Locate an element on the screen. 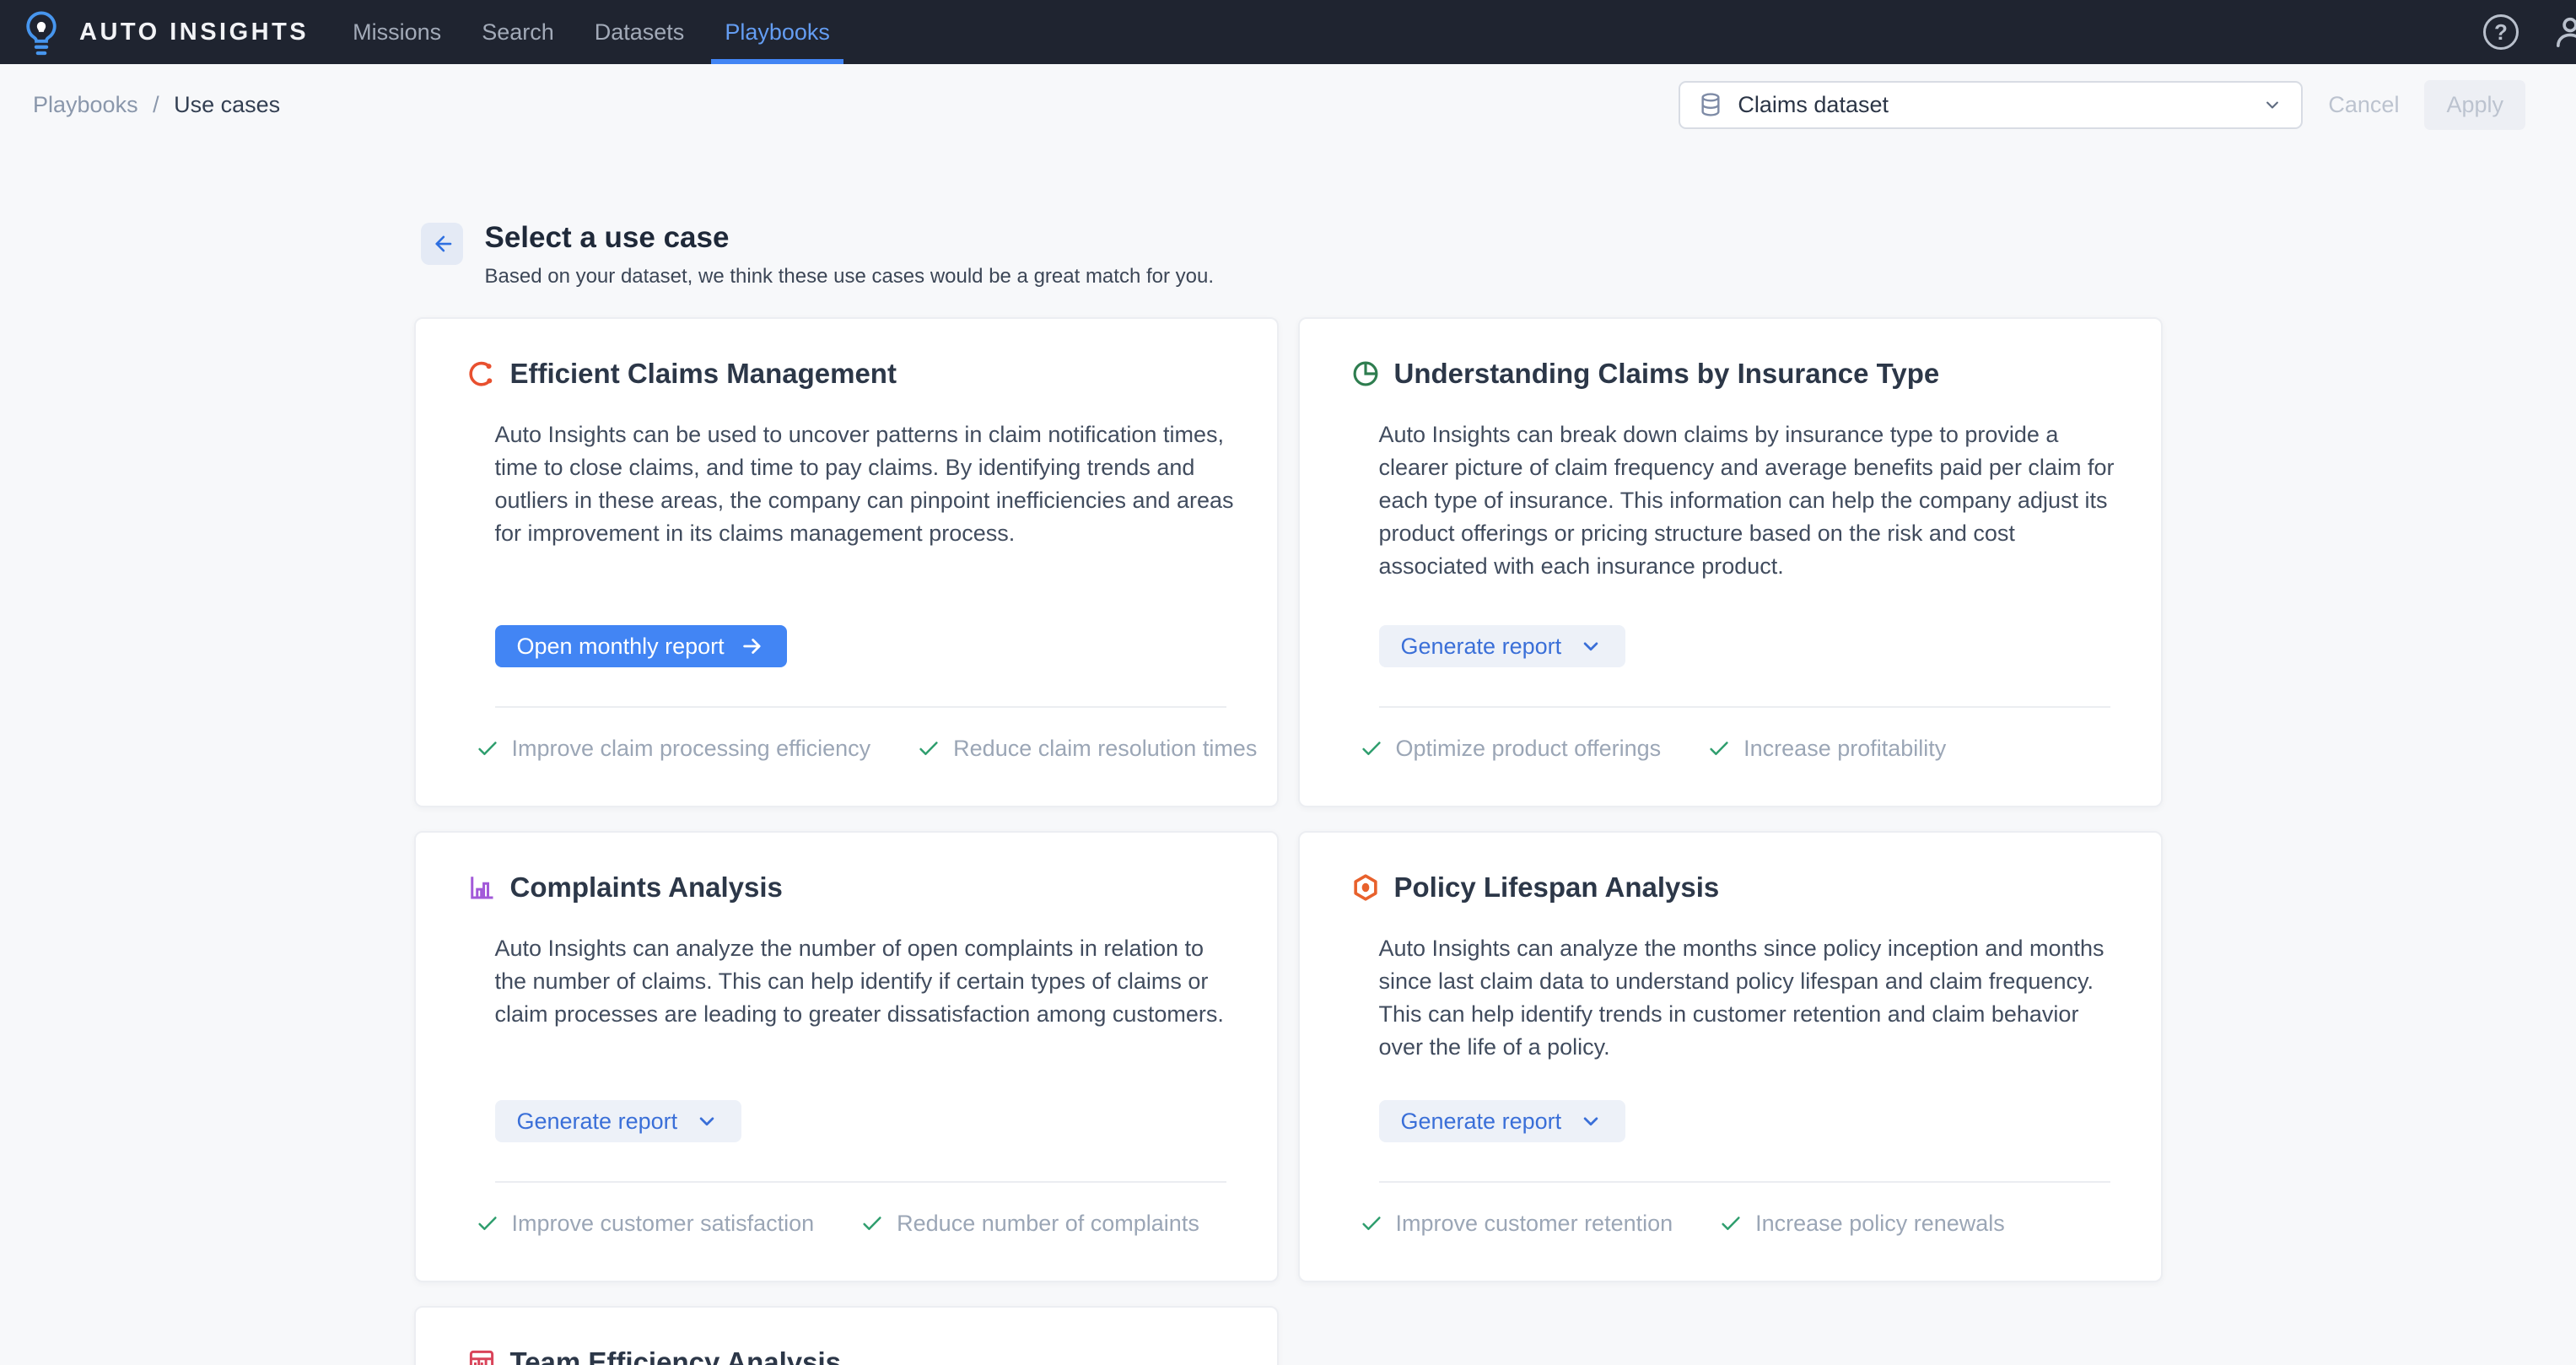 This screenshot has height=1365, width=2576. hexagon-target-icon is located at coordinates (1365, 888).